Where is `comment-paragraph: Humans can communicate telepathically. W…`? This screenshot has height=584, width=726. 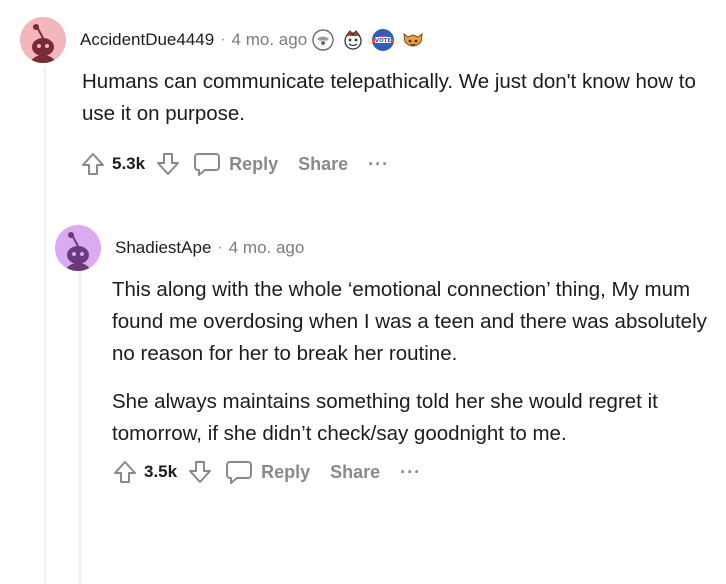
comment-paragraph: Humans can communicate telepathically. W… is located at coordinates (389, 97).